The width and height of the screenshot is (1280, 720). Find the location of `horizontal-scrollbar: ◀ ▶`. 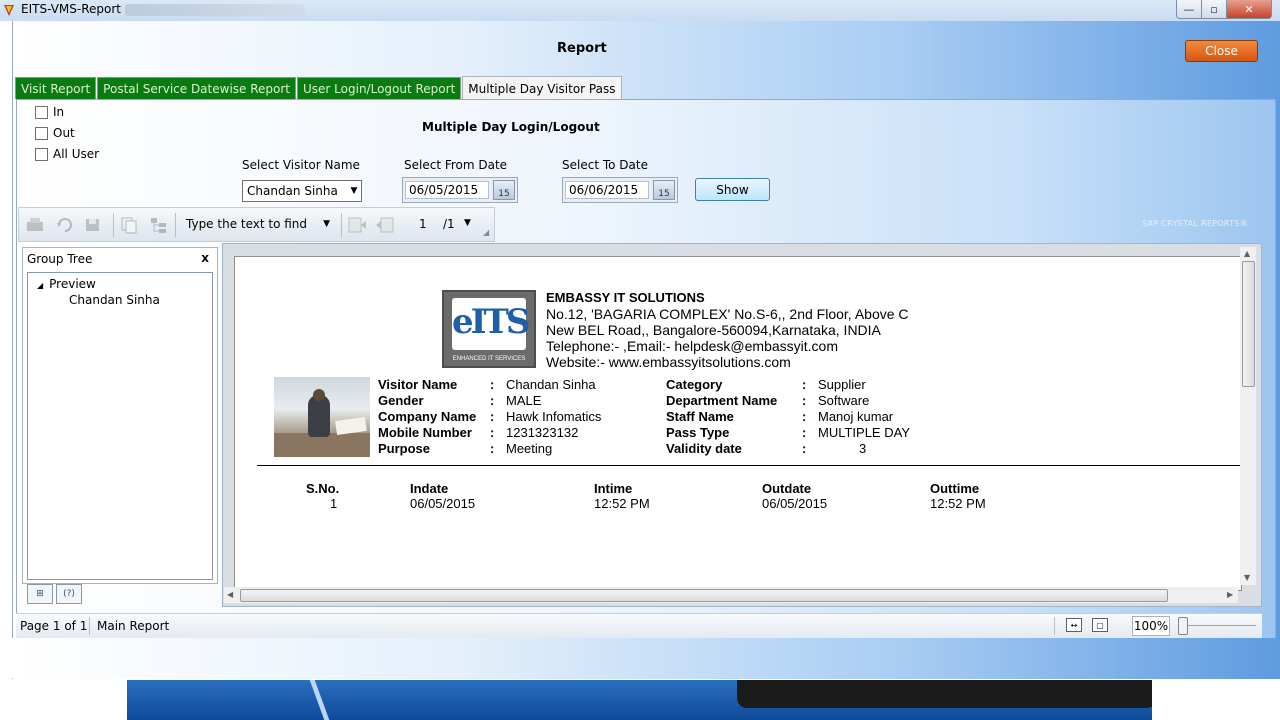

horizontal-scrollbar: ◀ ▶ is located at coordinates (731, 595).